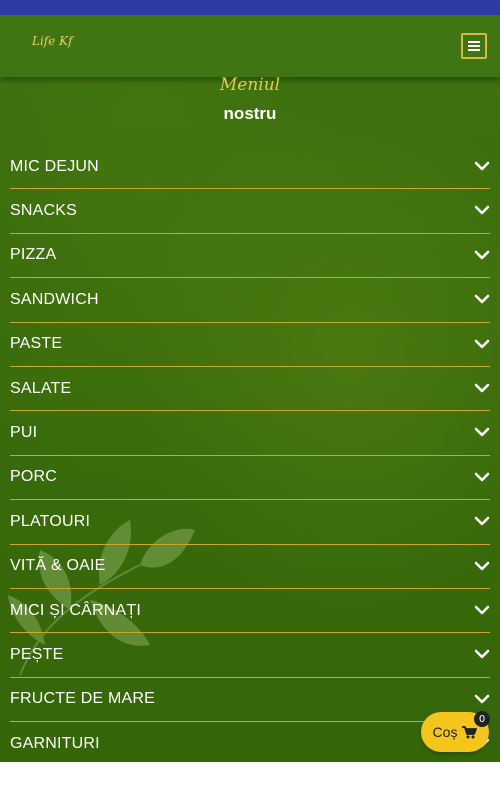  Describe the element at coordinates (58, 566) in the screenshot. I see `category-label: VITĂ & OAIE` at that location.